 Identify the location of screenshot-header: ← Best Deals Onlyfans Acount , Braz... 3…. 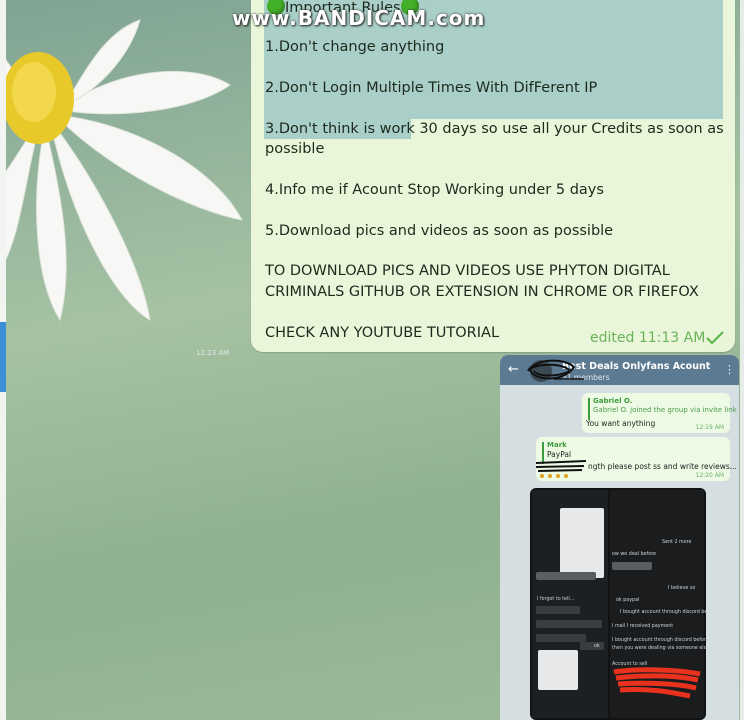
(619, 370).